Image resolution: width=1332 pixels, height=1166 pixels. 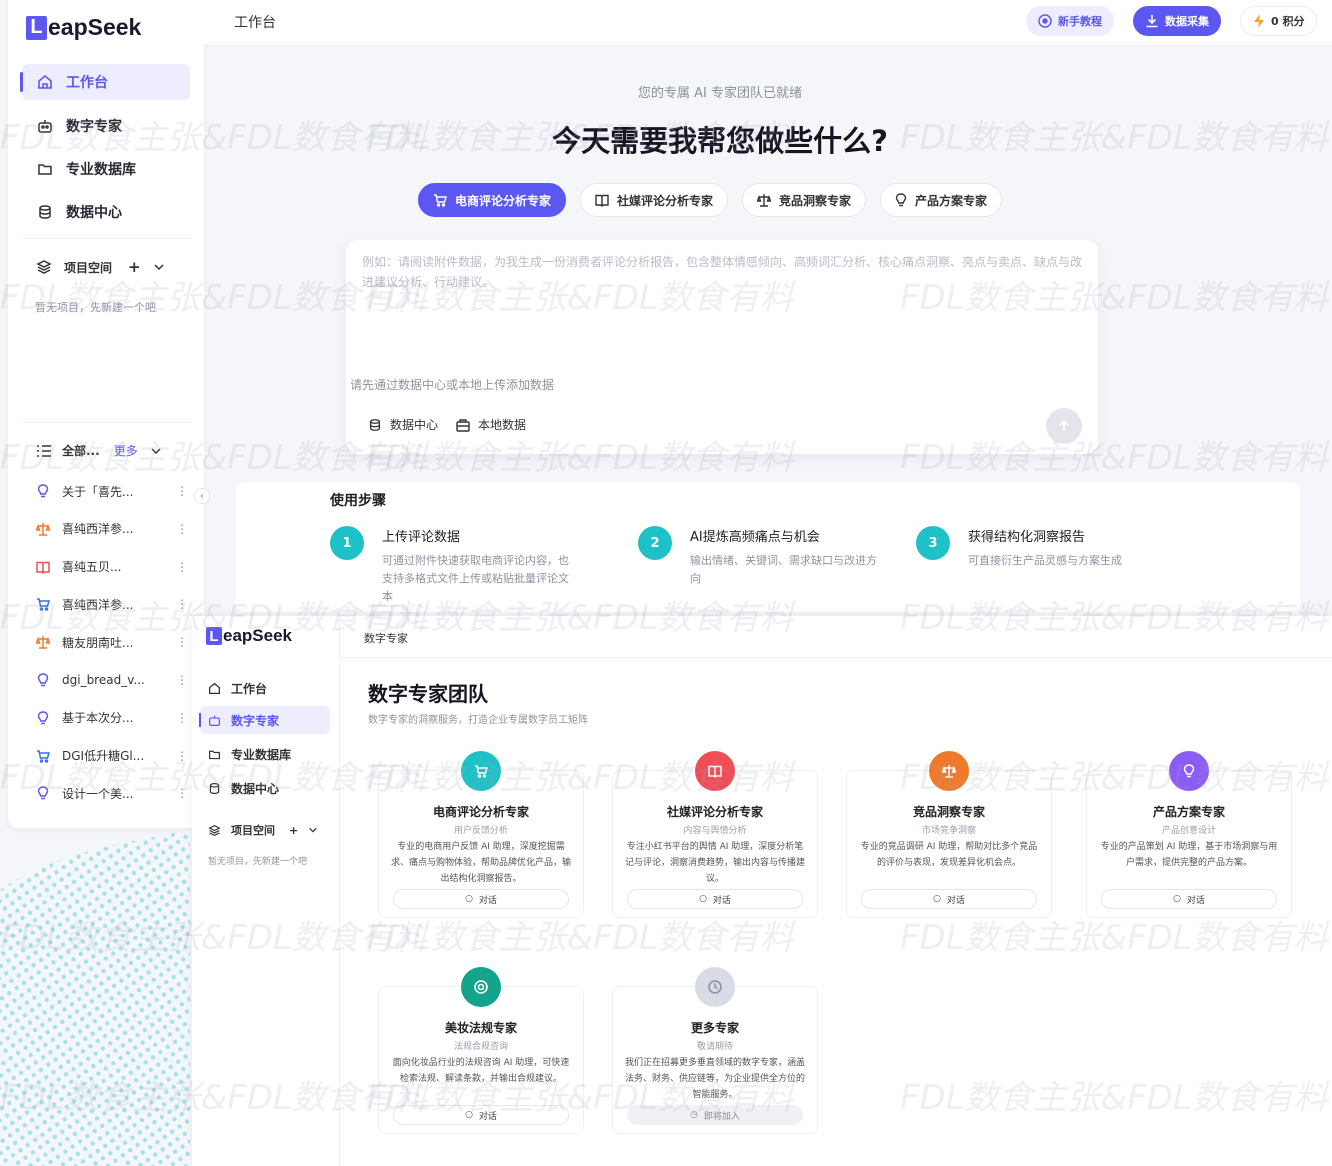 I want to click on logo-mark: L, so click(x=214, y=636).